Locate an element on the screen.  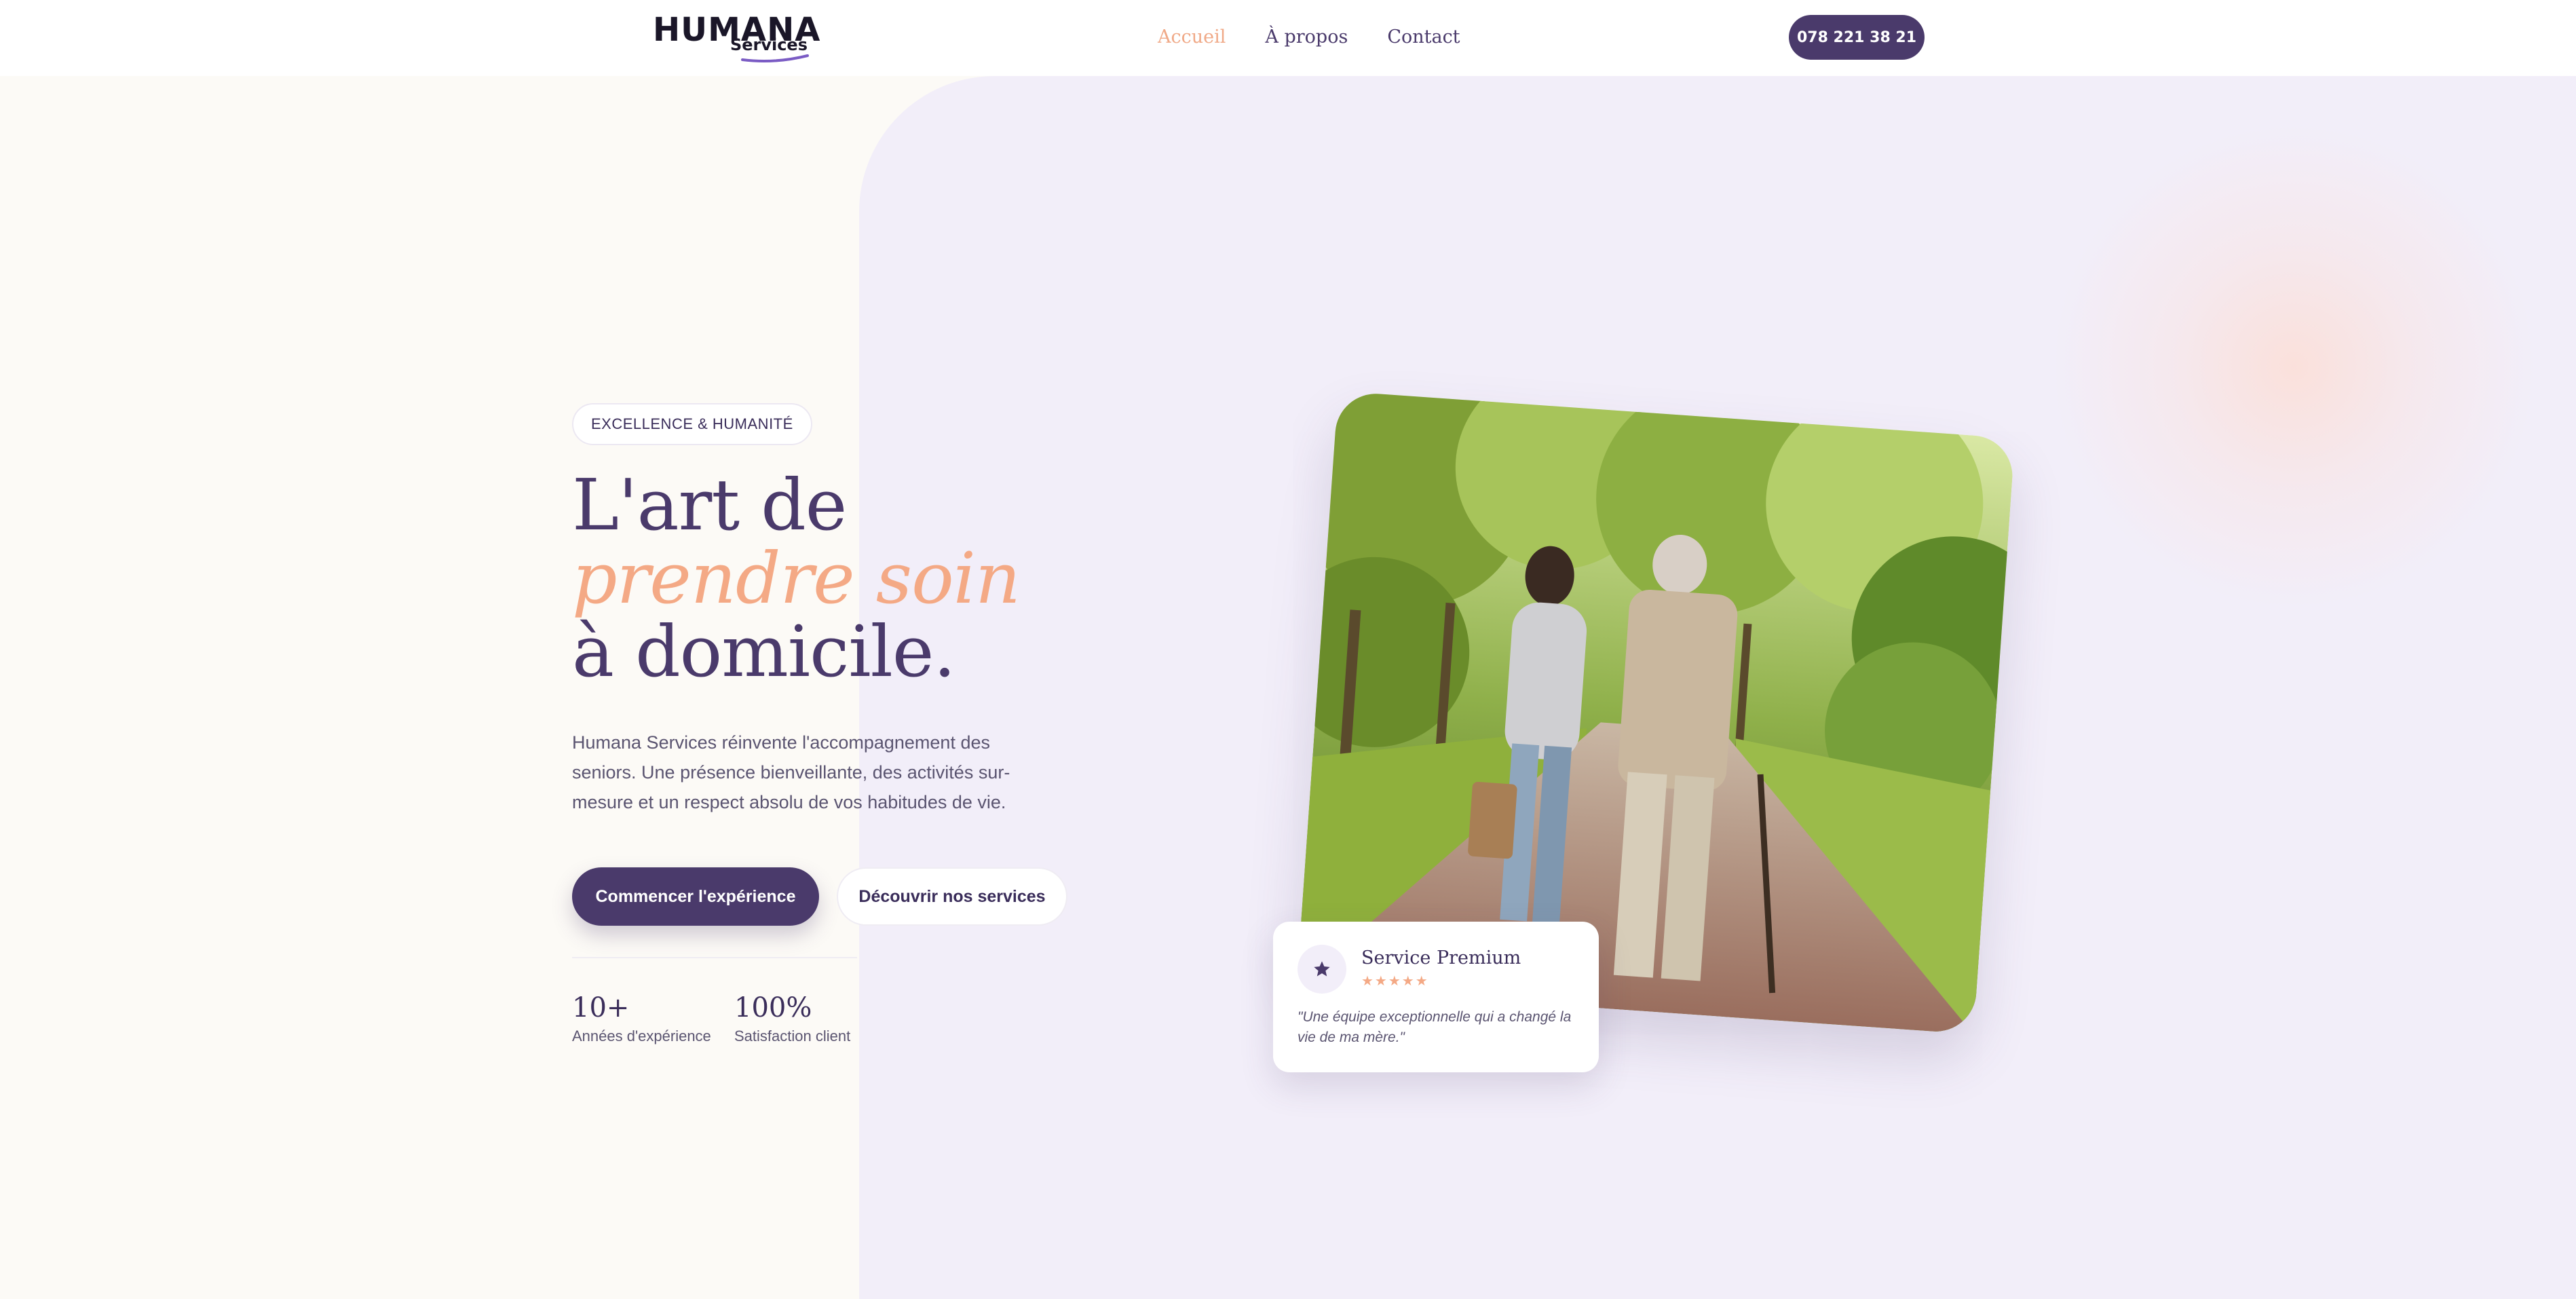
nav-link-accueil: Accueil is located at coordinates (1192, 37).